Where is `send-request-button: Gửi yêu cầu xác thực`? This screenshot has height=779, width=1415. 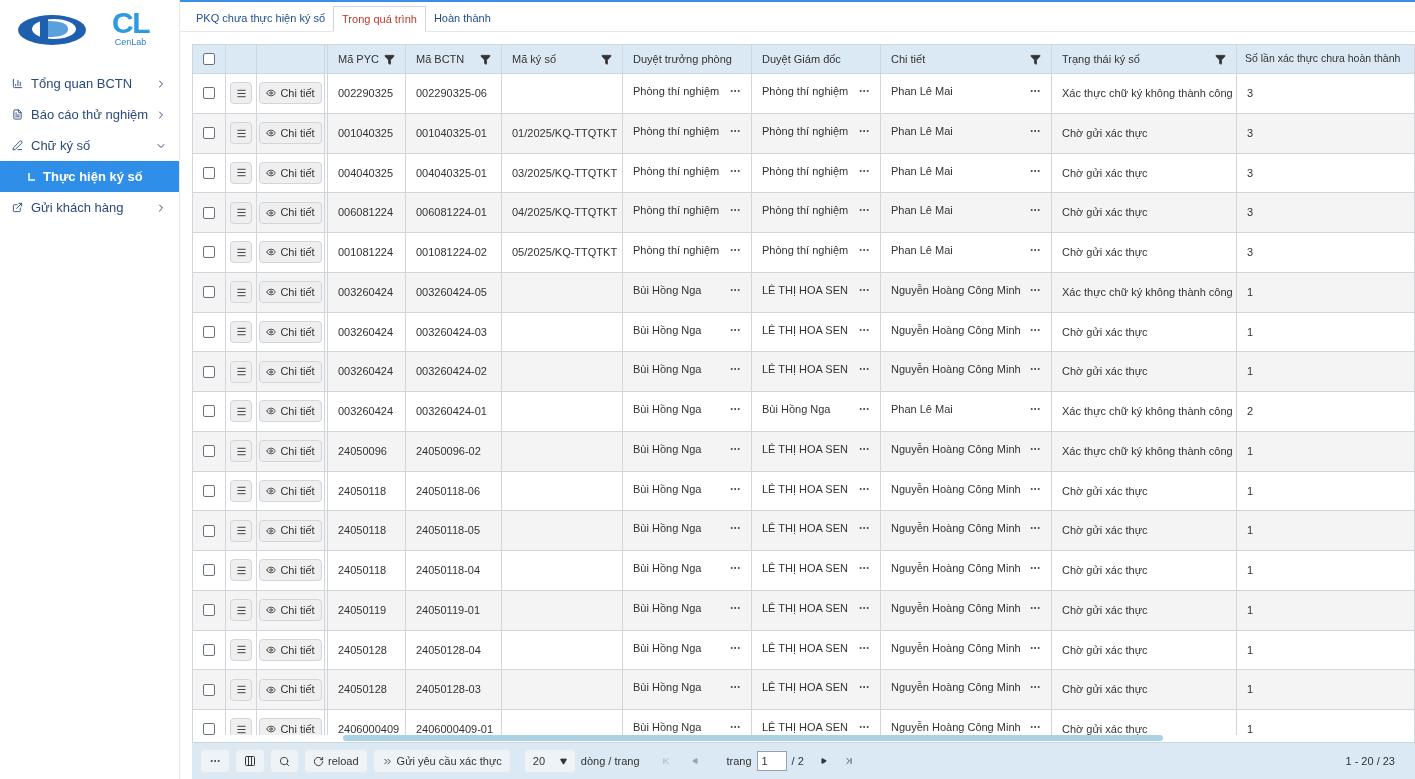
send-request-button: Gửi yêu cầu xác thực is located at coordinates (441, 761).